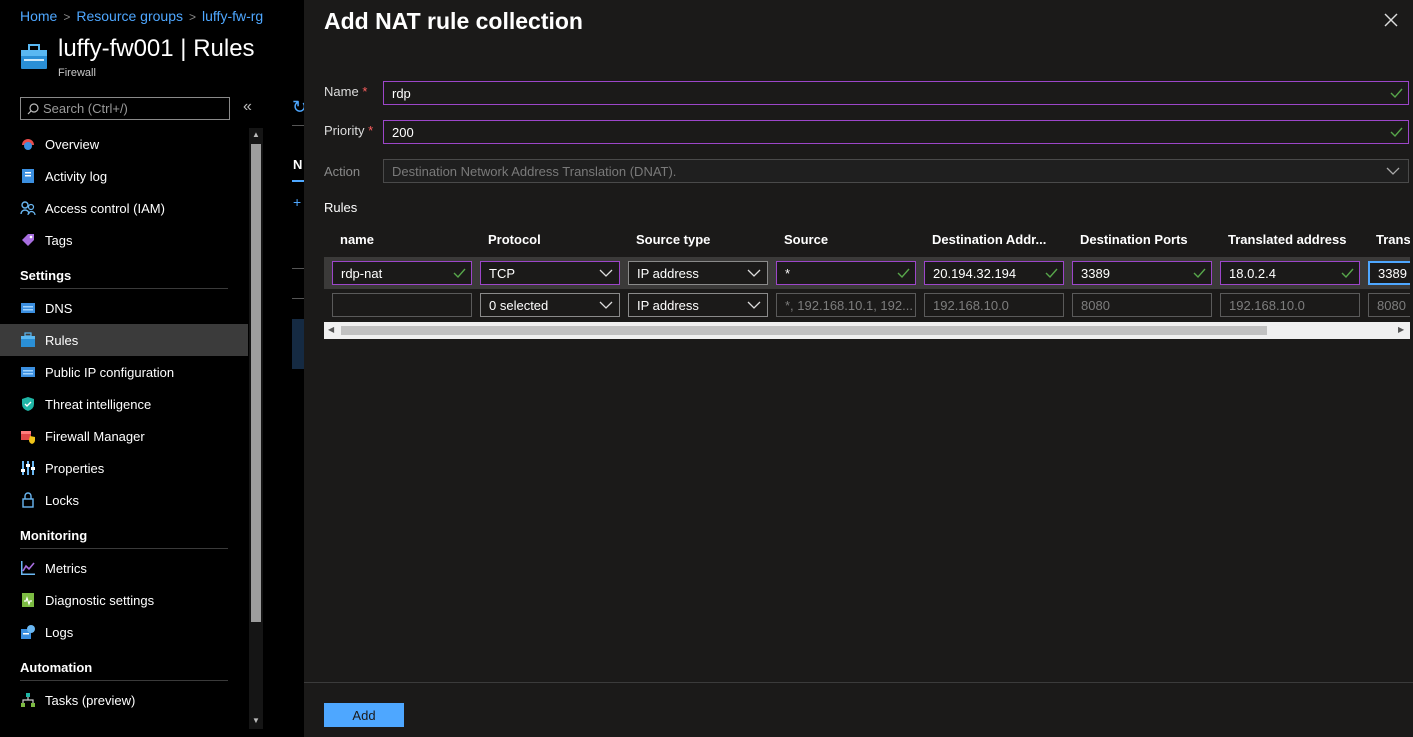  Describe the element at coordinates (124, 404) in the screenshot. I see `sidebar-item-threat-intelligence: Threat intelligence` at that location.